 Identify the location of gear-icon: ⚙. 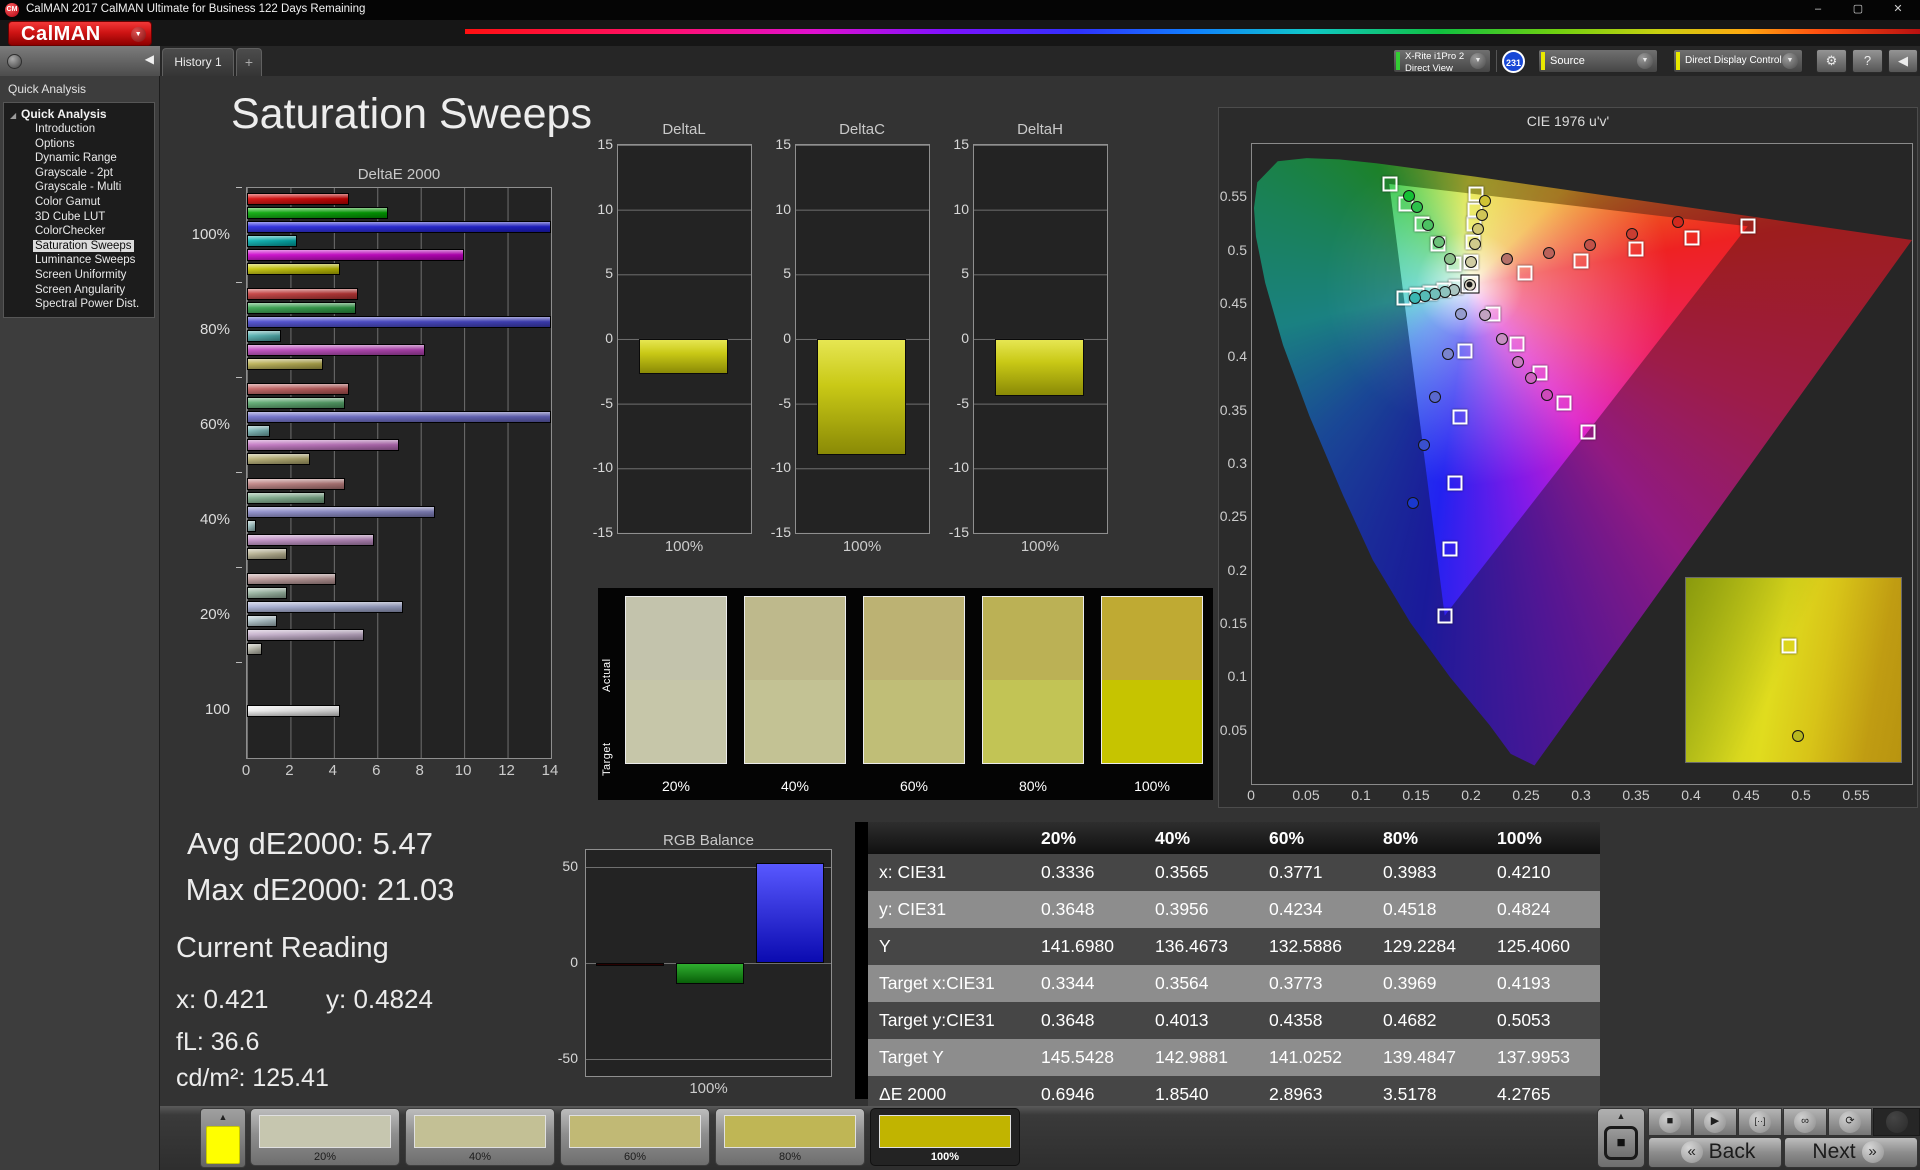
(1831, 60).